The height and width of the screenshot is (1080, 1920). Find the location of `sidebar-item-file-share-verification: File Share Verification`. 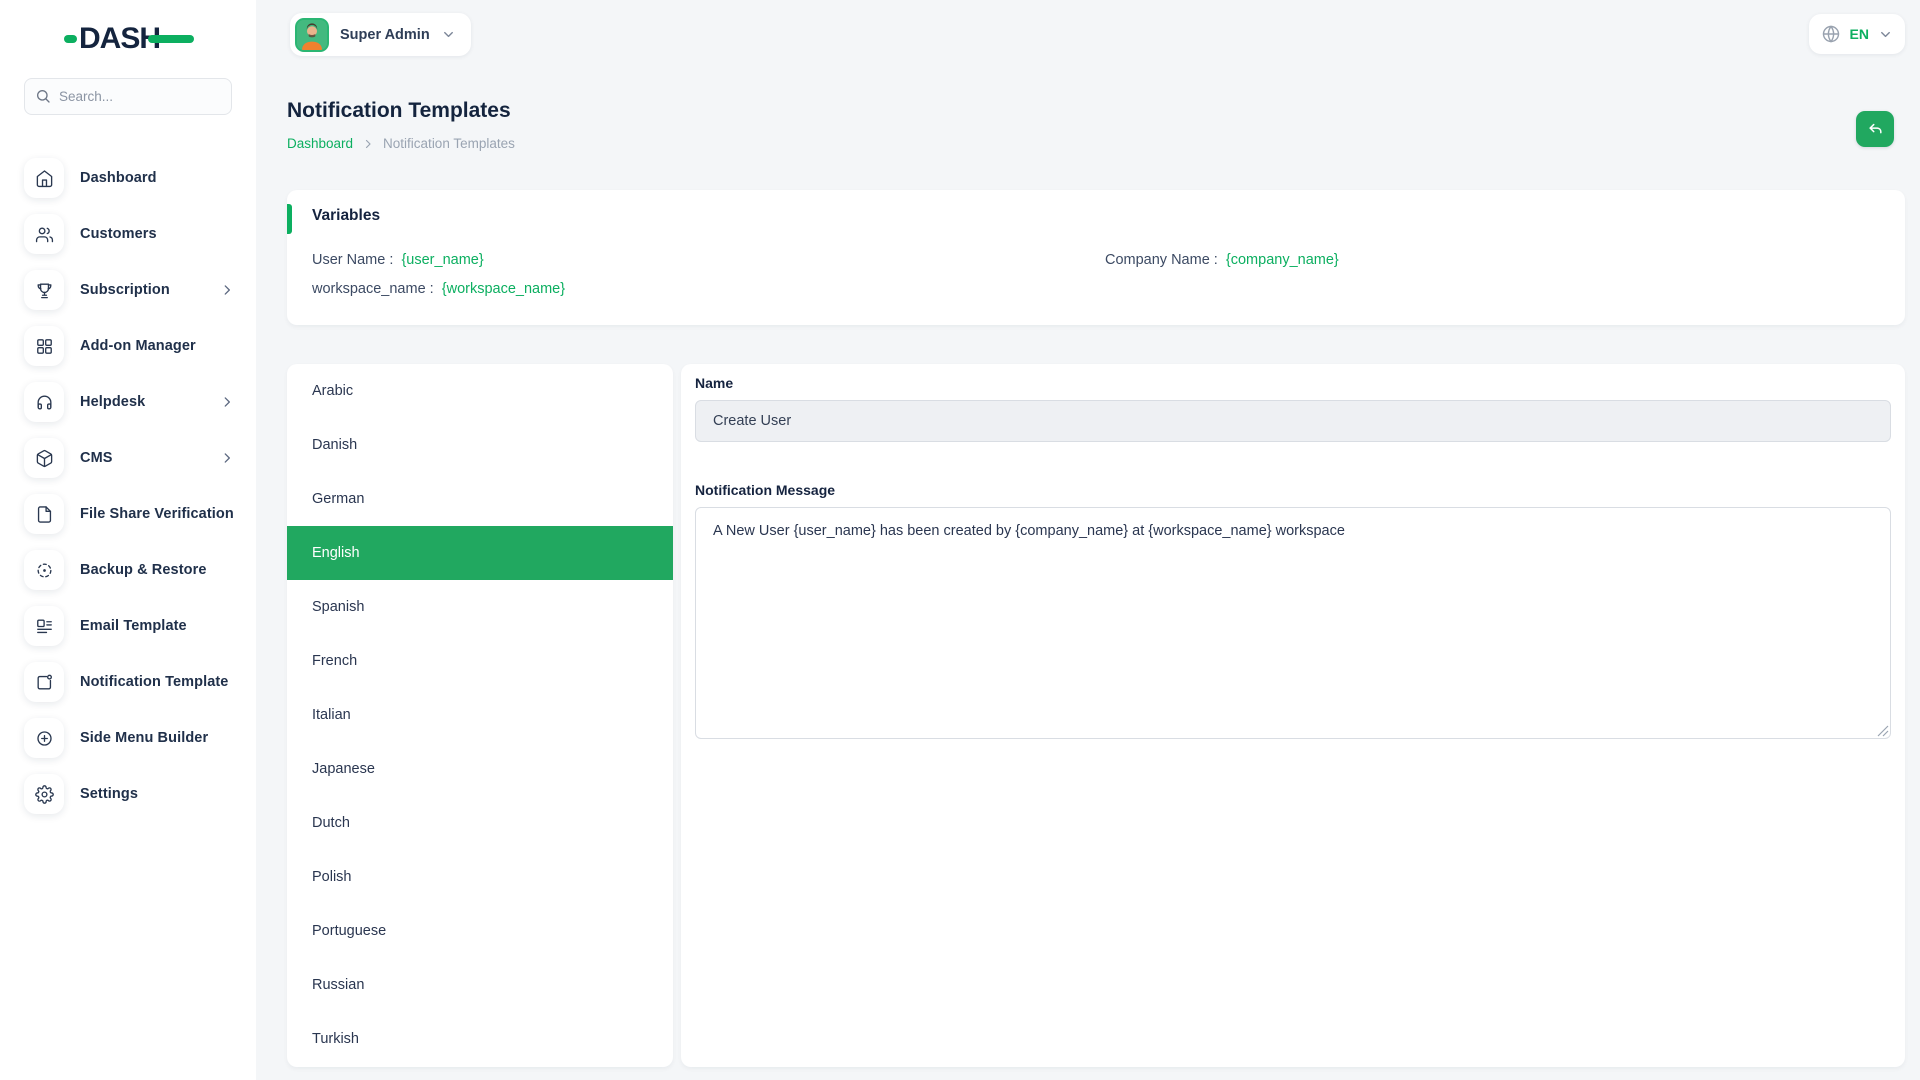

sidebar-item-file-share-verification: File Share Verification is located at coordinates (128, 514).